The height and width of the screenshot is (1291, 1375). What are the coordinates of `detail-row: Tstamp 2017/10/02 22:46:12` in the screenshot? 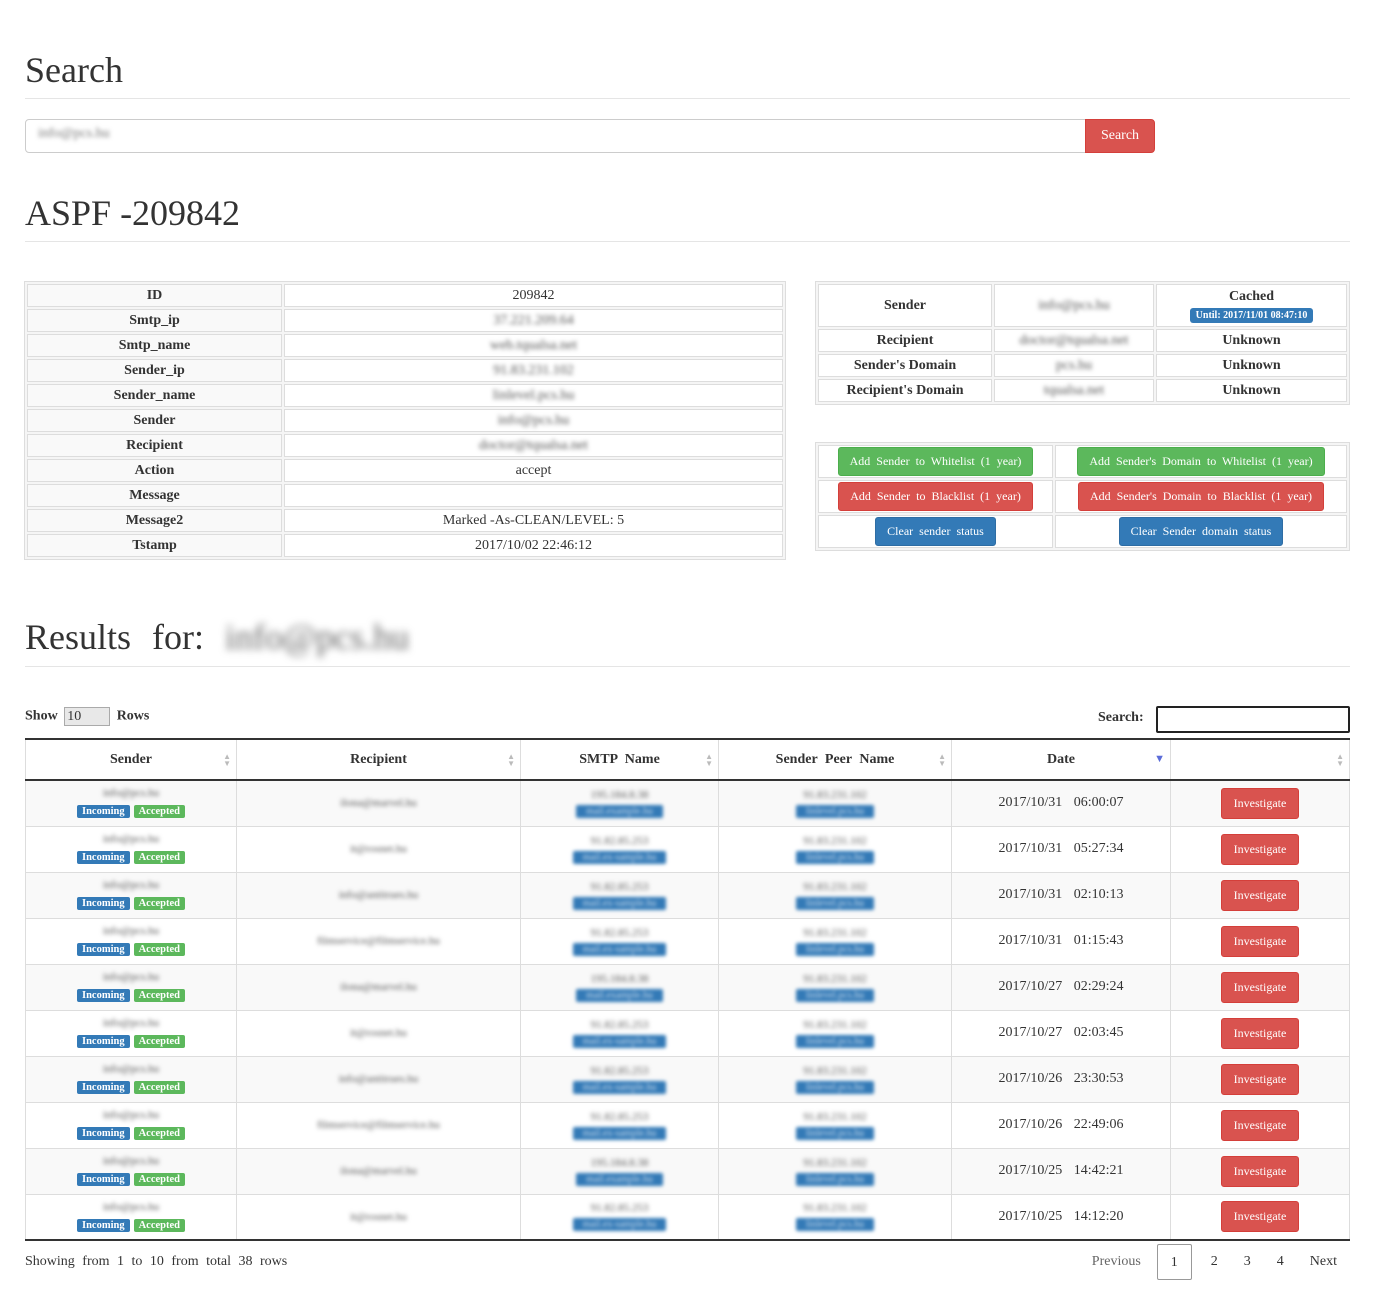 It's located at (405, 545).